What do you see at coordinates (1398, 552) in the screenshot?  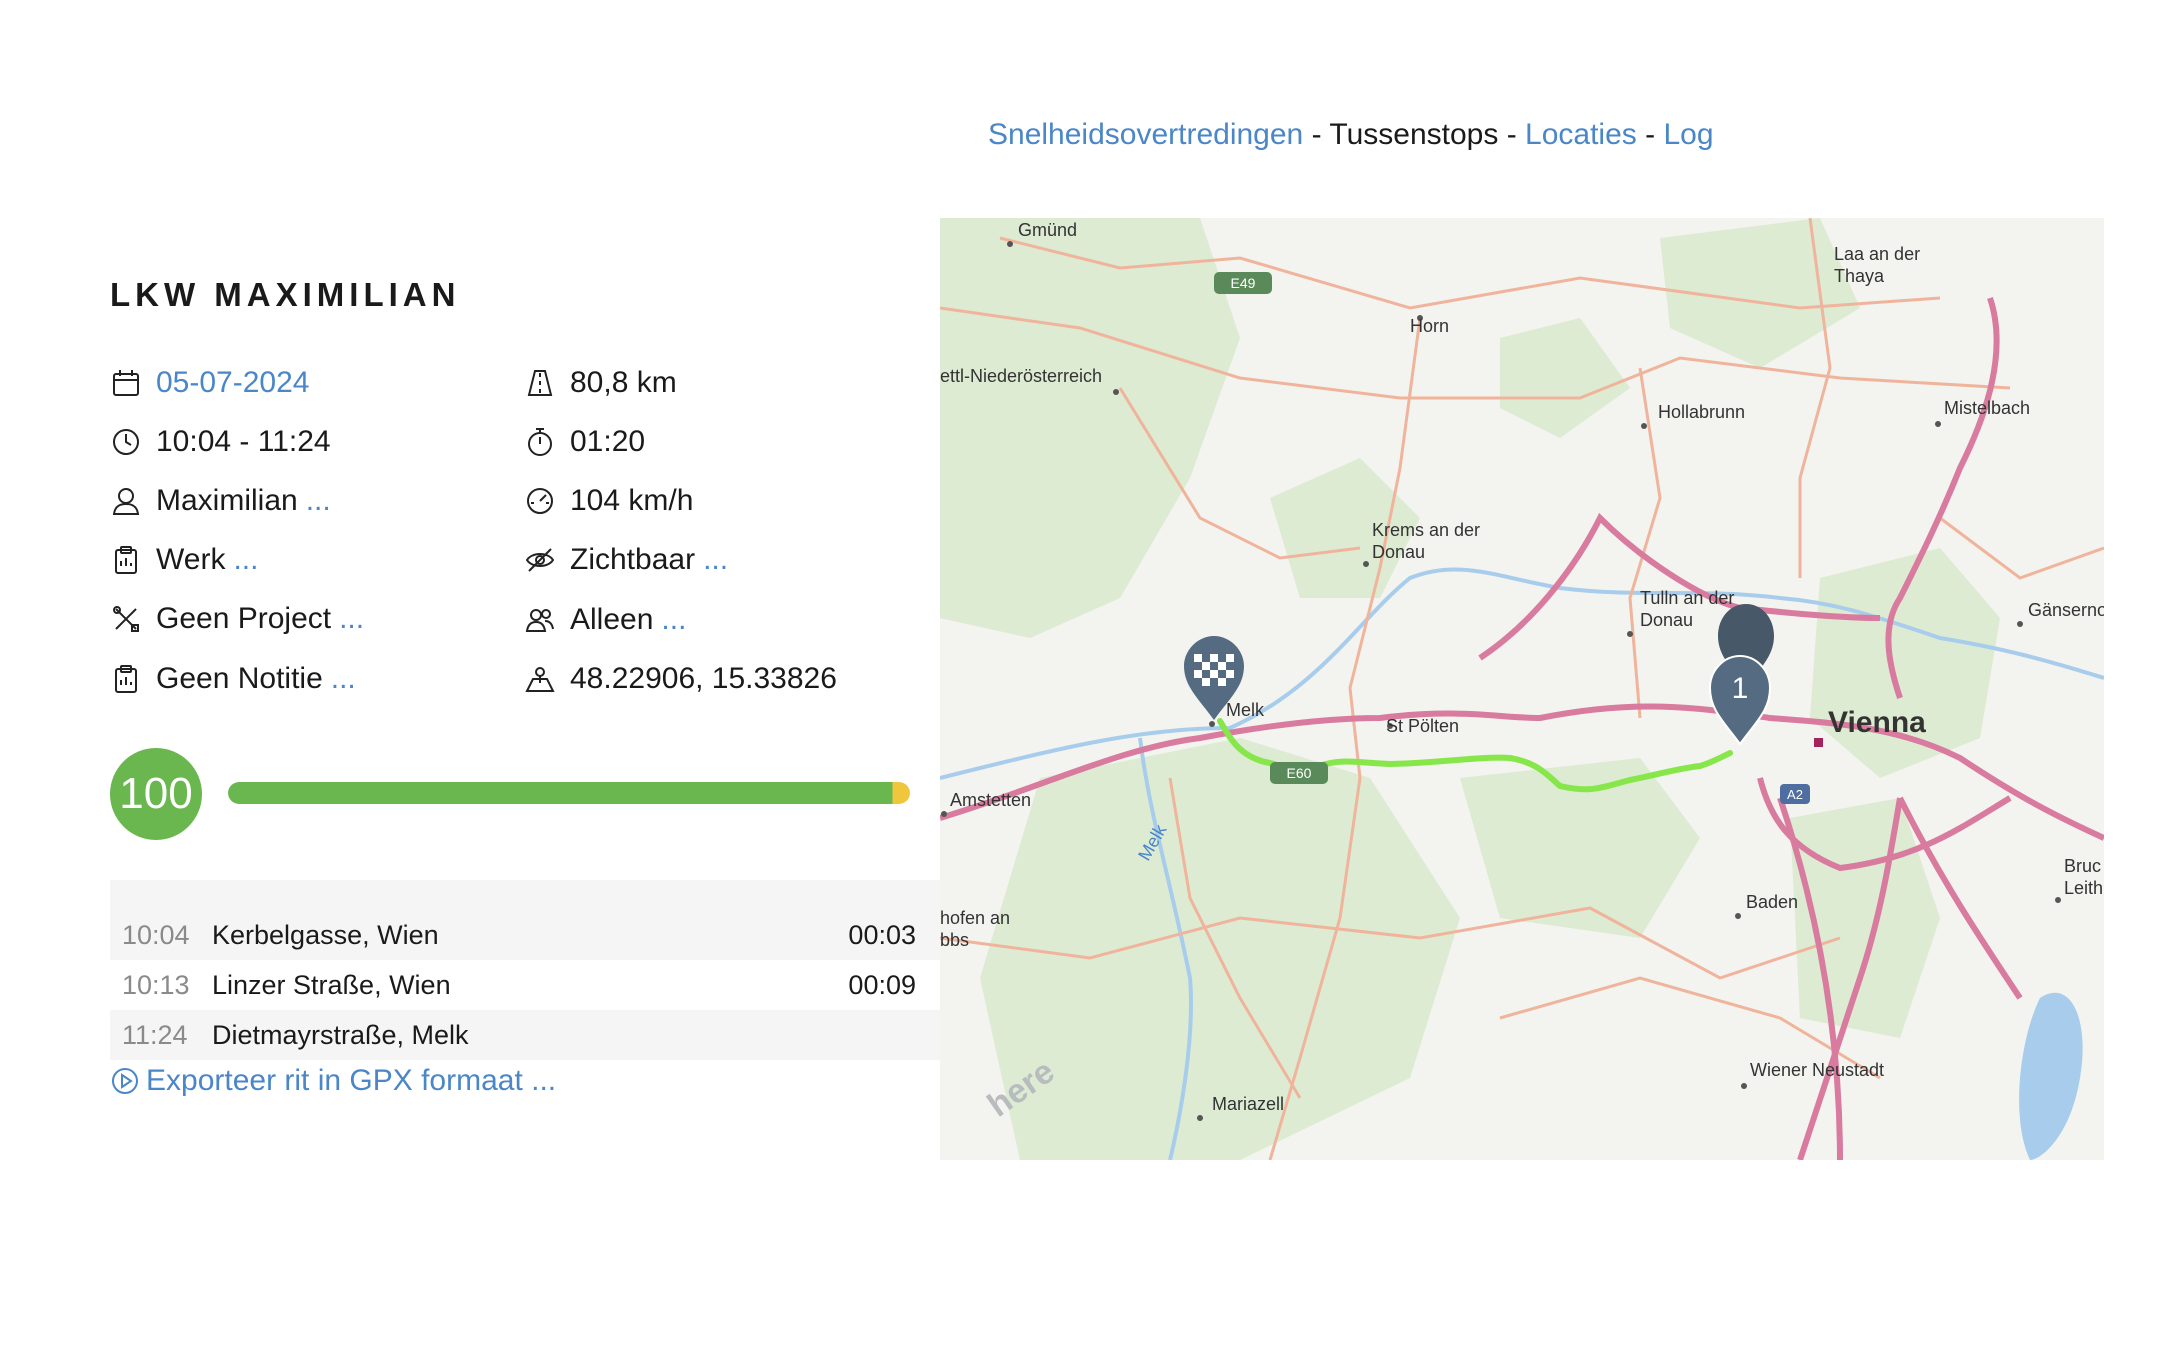 I see `map-label-krems: Donau` at bounding box center [1398, 552].